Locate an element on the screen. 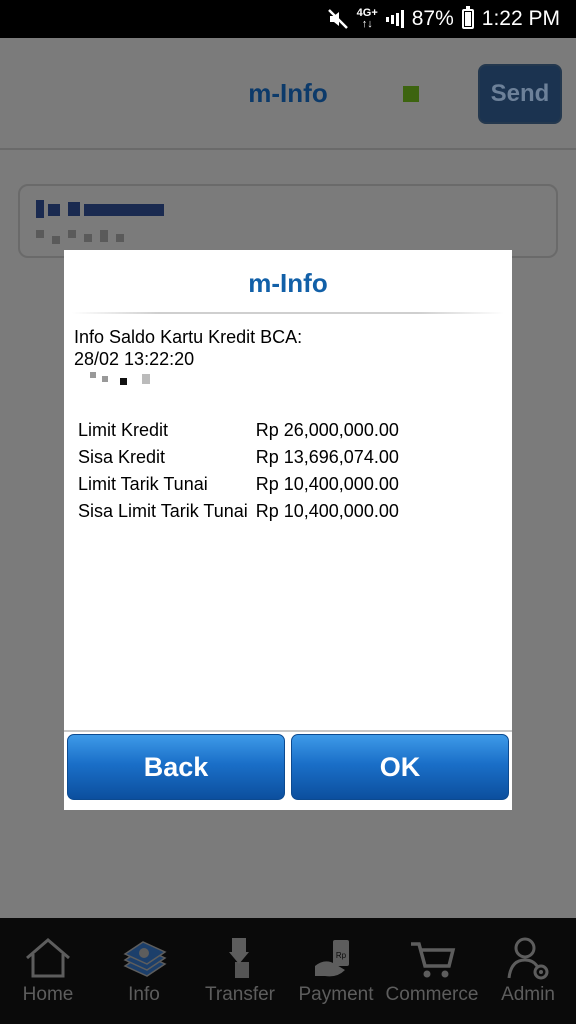 This screenshot has height=1024, width=576. nav-label: Payment is located at coordinates (336, 994).